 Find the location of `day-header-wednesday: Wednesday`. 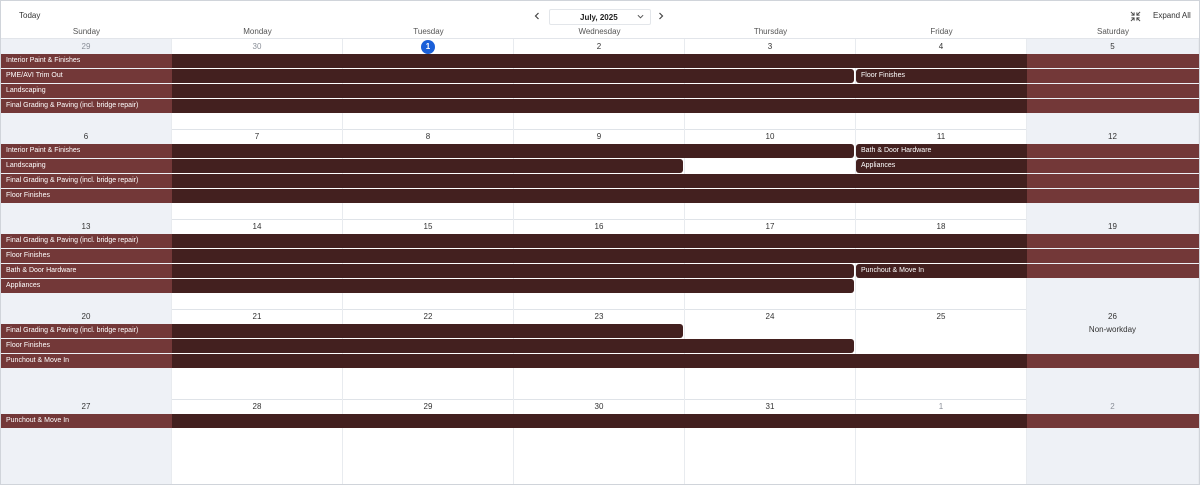

day-header-wednesday: Wednesday is located at coordinates (599, 31).